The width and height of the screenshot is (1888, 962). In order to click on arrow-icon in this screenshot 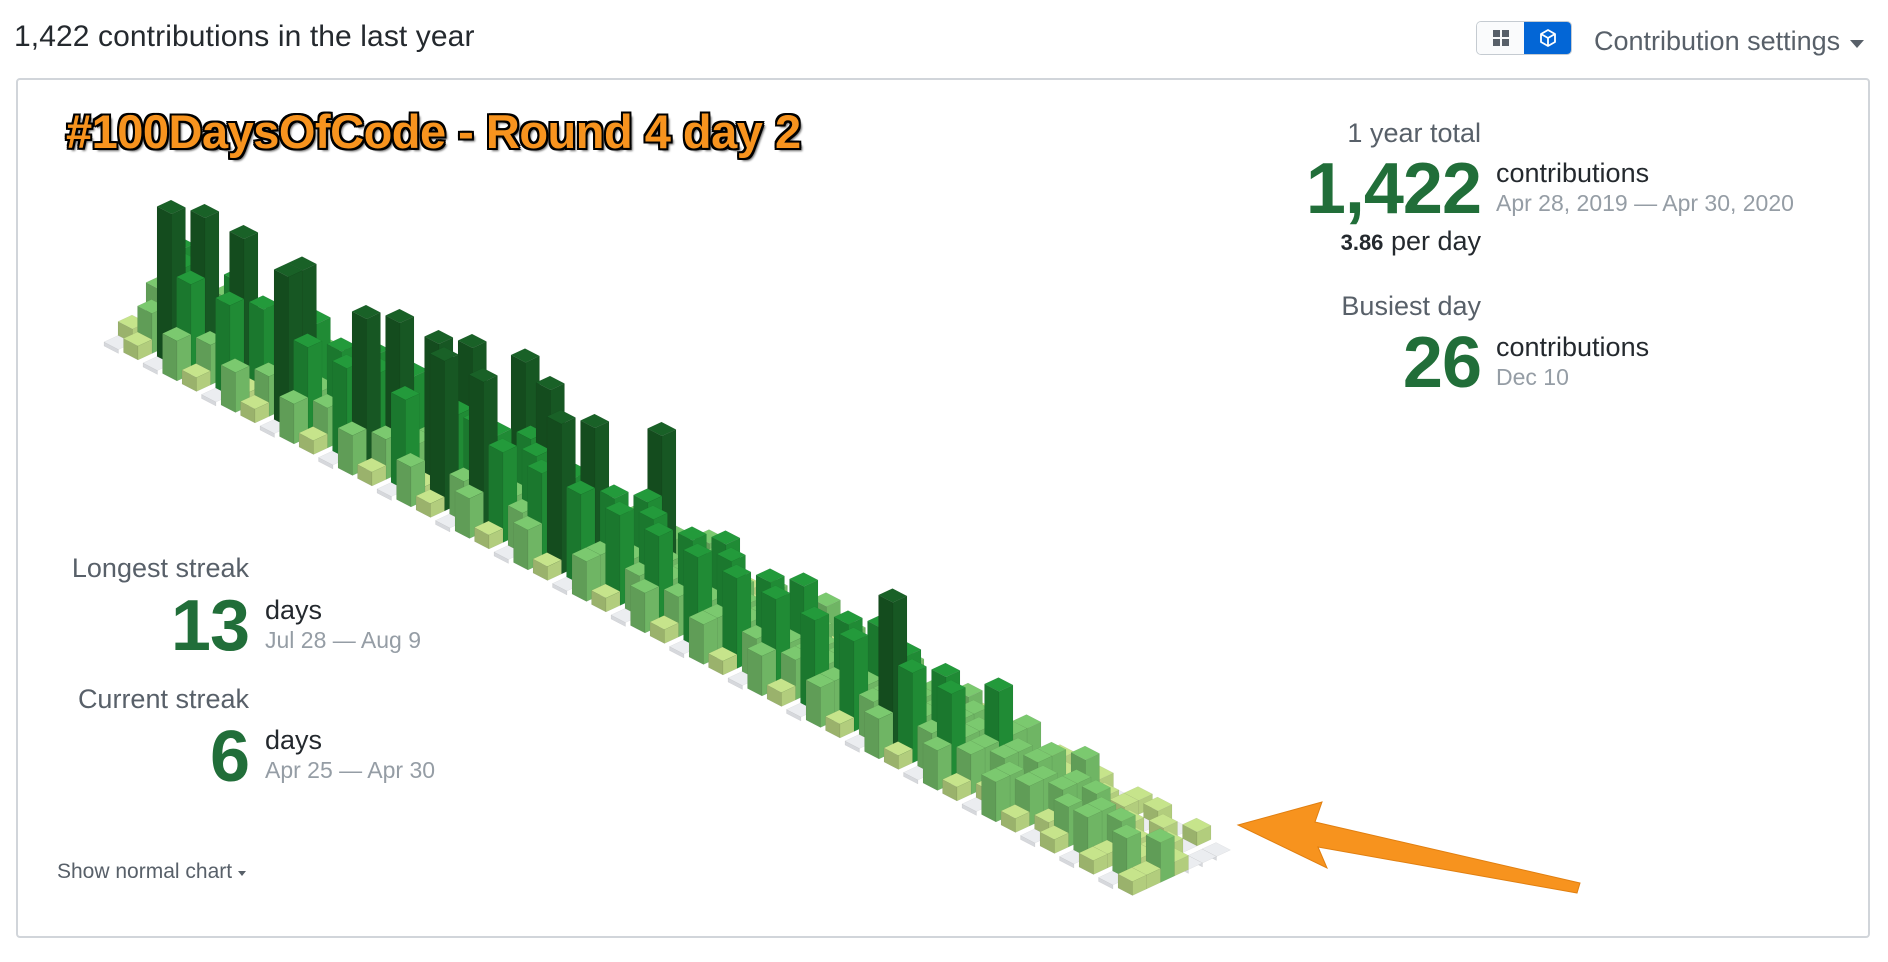, I will do `click(1408, 847)`.